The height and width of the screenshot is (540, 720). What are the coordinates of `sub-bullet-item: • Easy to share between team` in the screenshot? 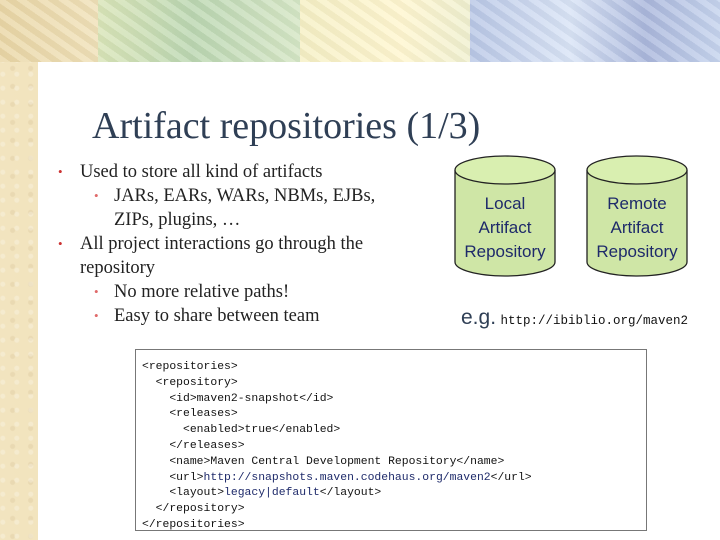 It's located at (236, 316).